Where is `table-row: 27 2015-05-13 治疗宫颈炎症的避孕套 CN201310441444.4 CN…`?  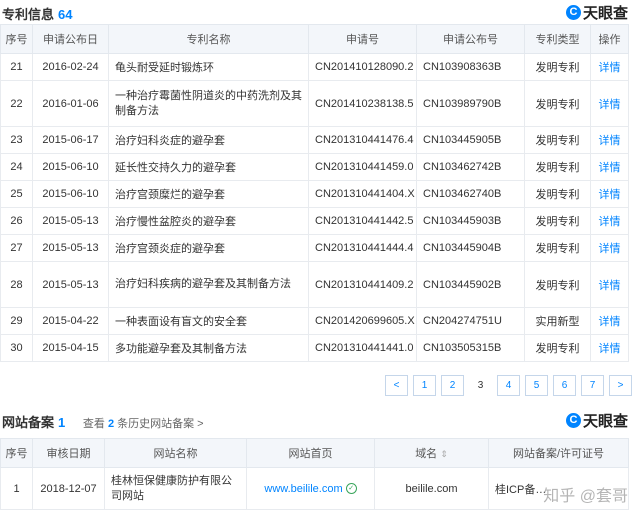
table-row: 27 2015-05-13 治疗宫颈炎症的避孕套 CN201310441444.4 CN… is located at coordinates (314, 248).